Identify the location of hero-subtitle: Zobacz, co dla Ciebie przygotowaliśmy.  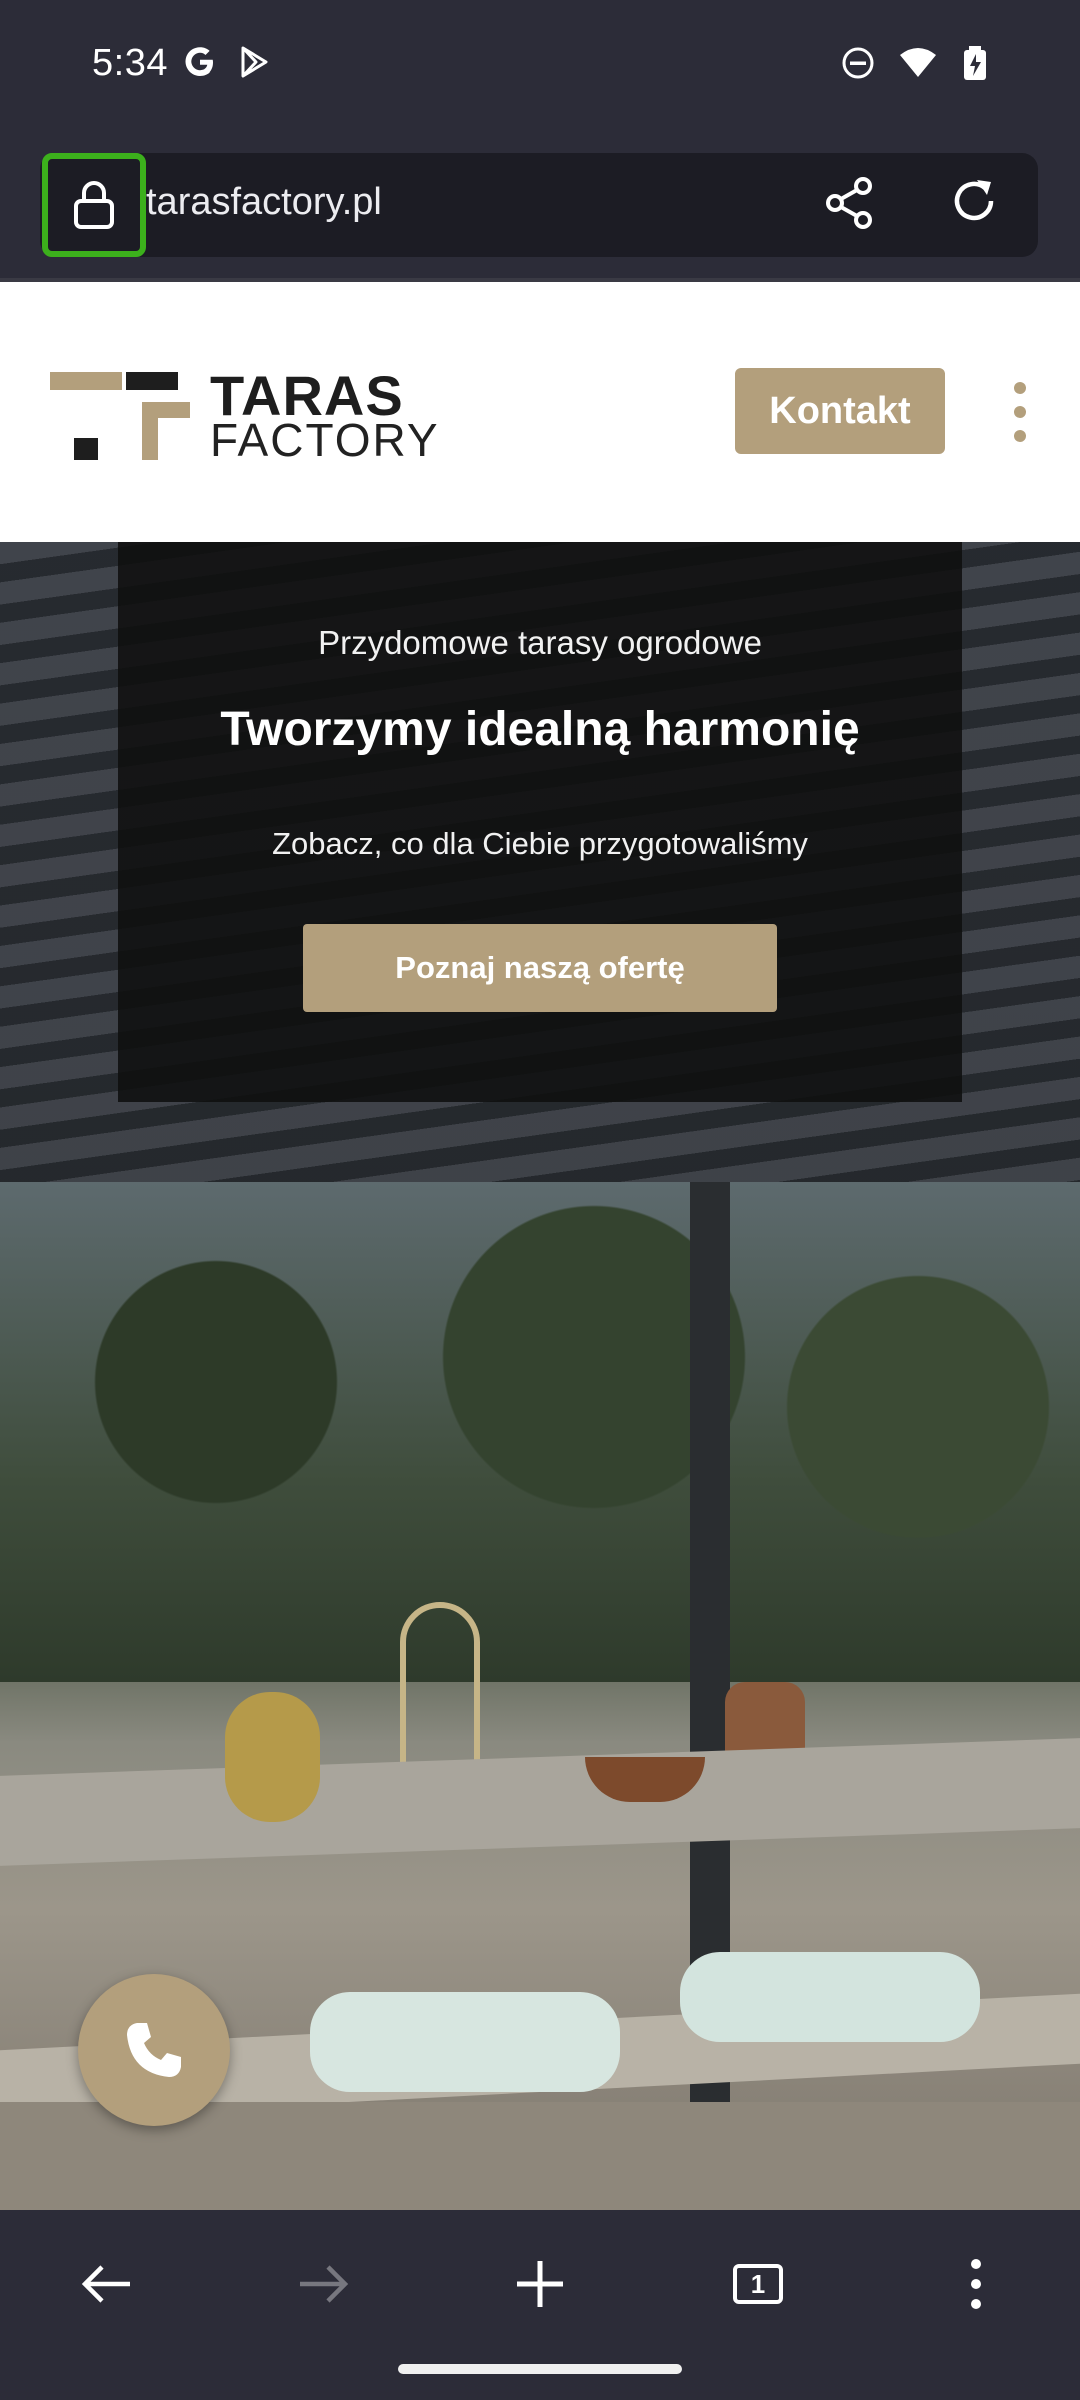
(540, 843).